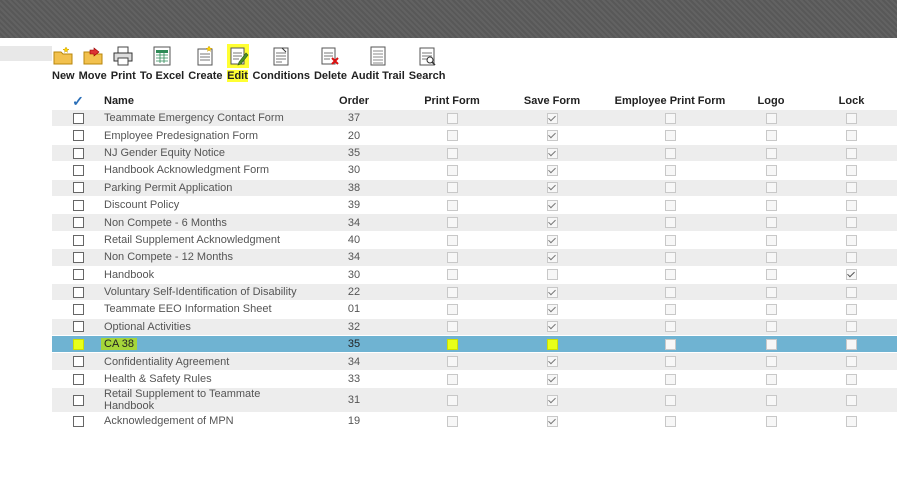 The image size is (897, 494). I want to click on form-name: Non Compete - 6 Months, so click(165, 223).